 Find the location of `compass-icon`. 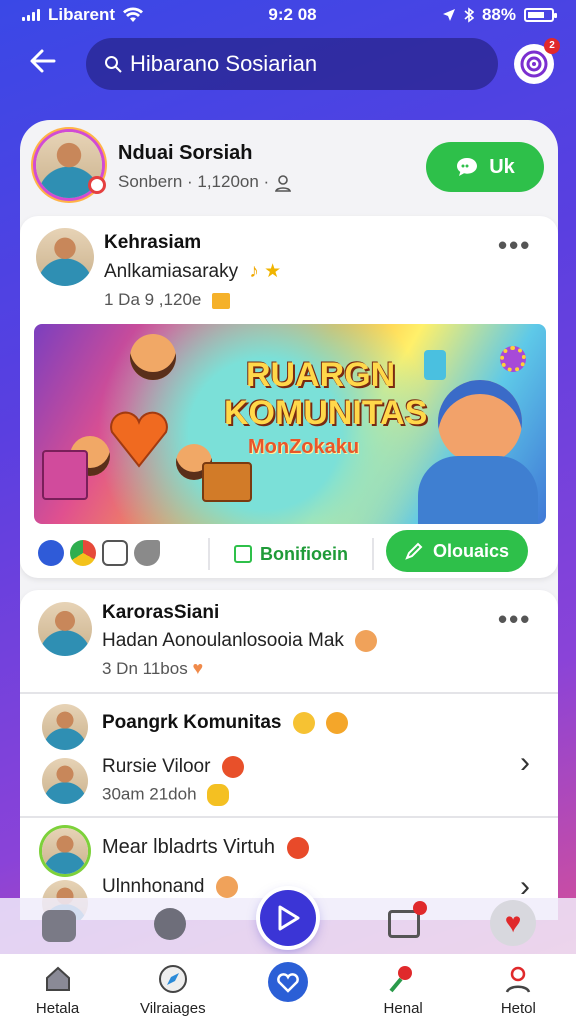

compass-icon is located at coordinates (173, 979).